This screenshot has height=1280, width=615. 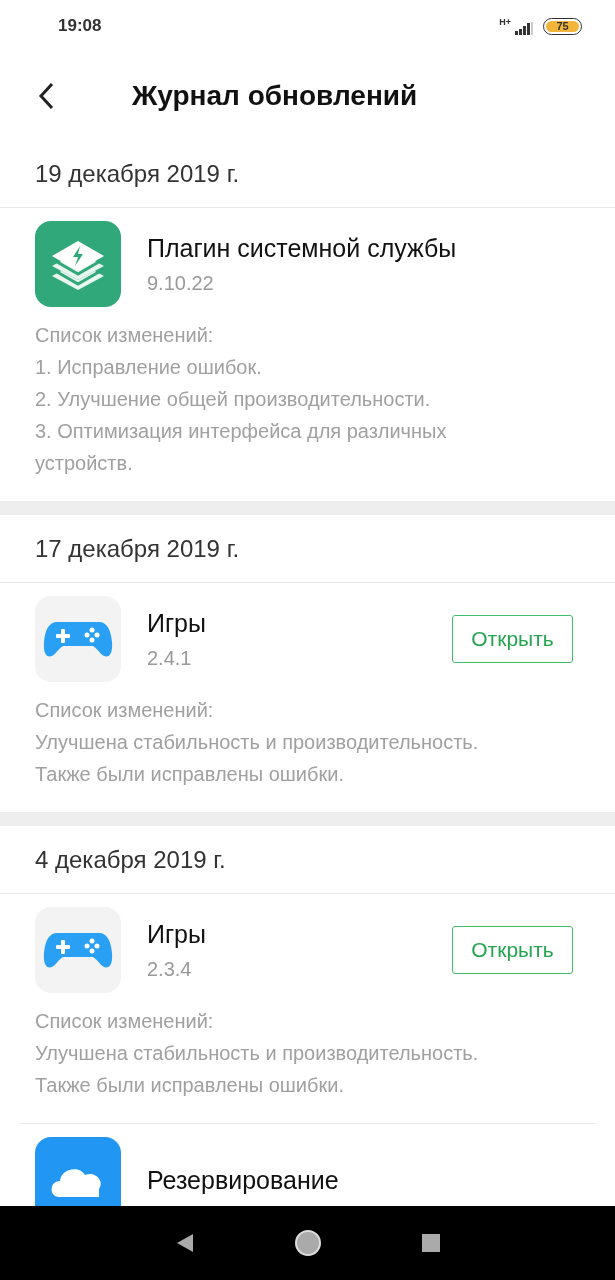 What do you see at coordinates (78, 1171) in the screenshot?
I see `cloud-icon` at bounding box center [78, 1171].